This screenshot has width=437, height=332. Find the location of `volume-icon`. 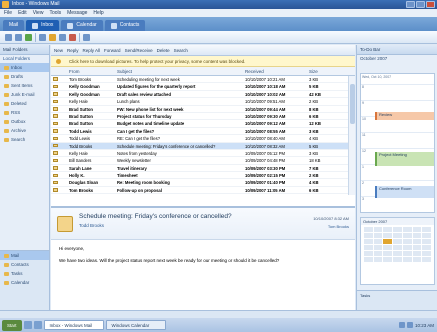

volume-icon is located at coordinates (409, 325).